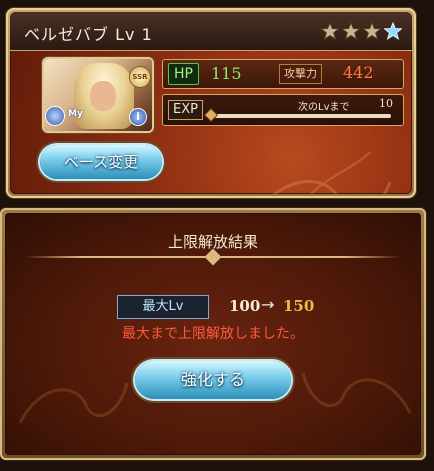  Describe the element at coordinates (103, 96) in the screenshot. I see `portrait-face` at that location.